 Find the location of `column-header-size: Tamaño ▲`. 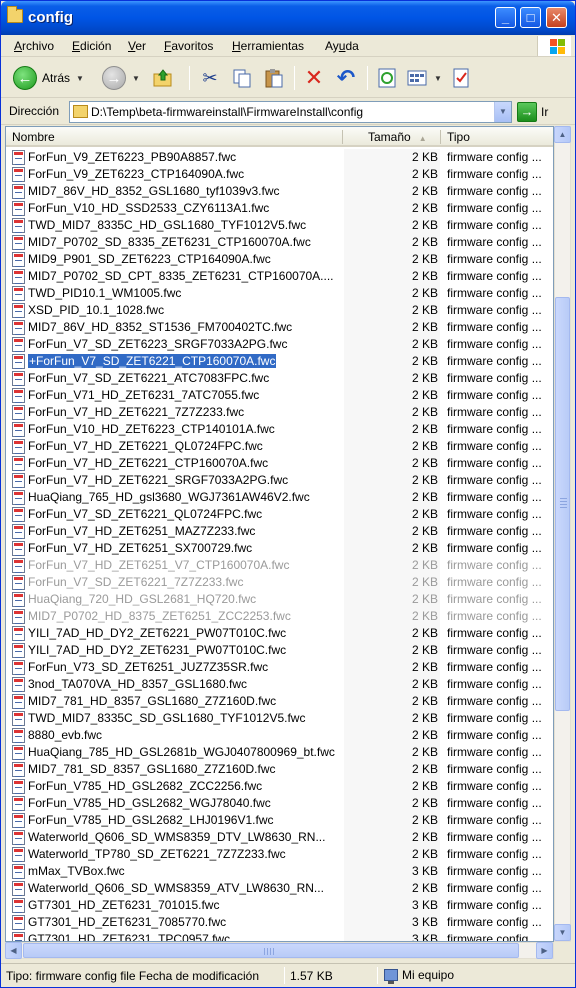

column-header-size: Tamaño ▲ is located at coordinates (397, 137).